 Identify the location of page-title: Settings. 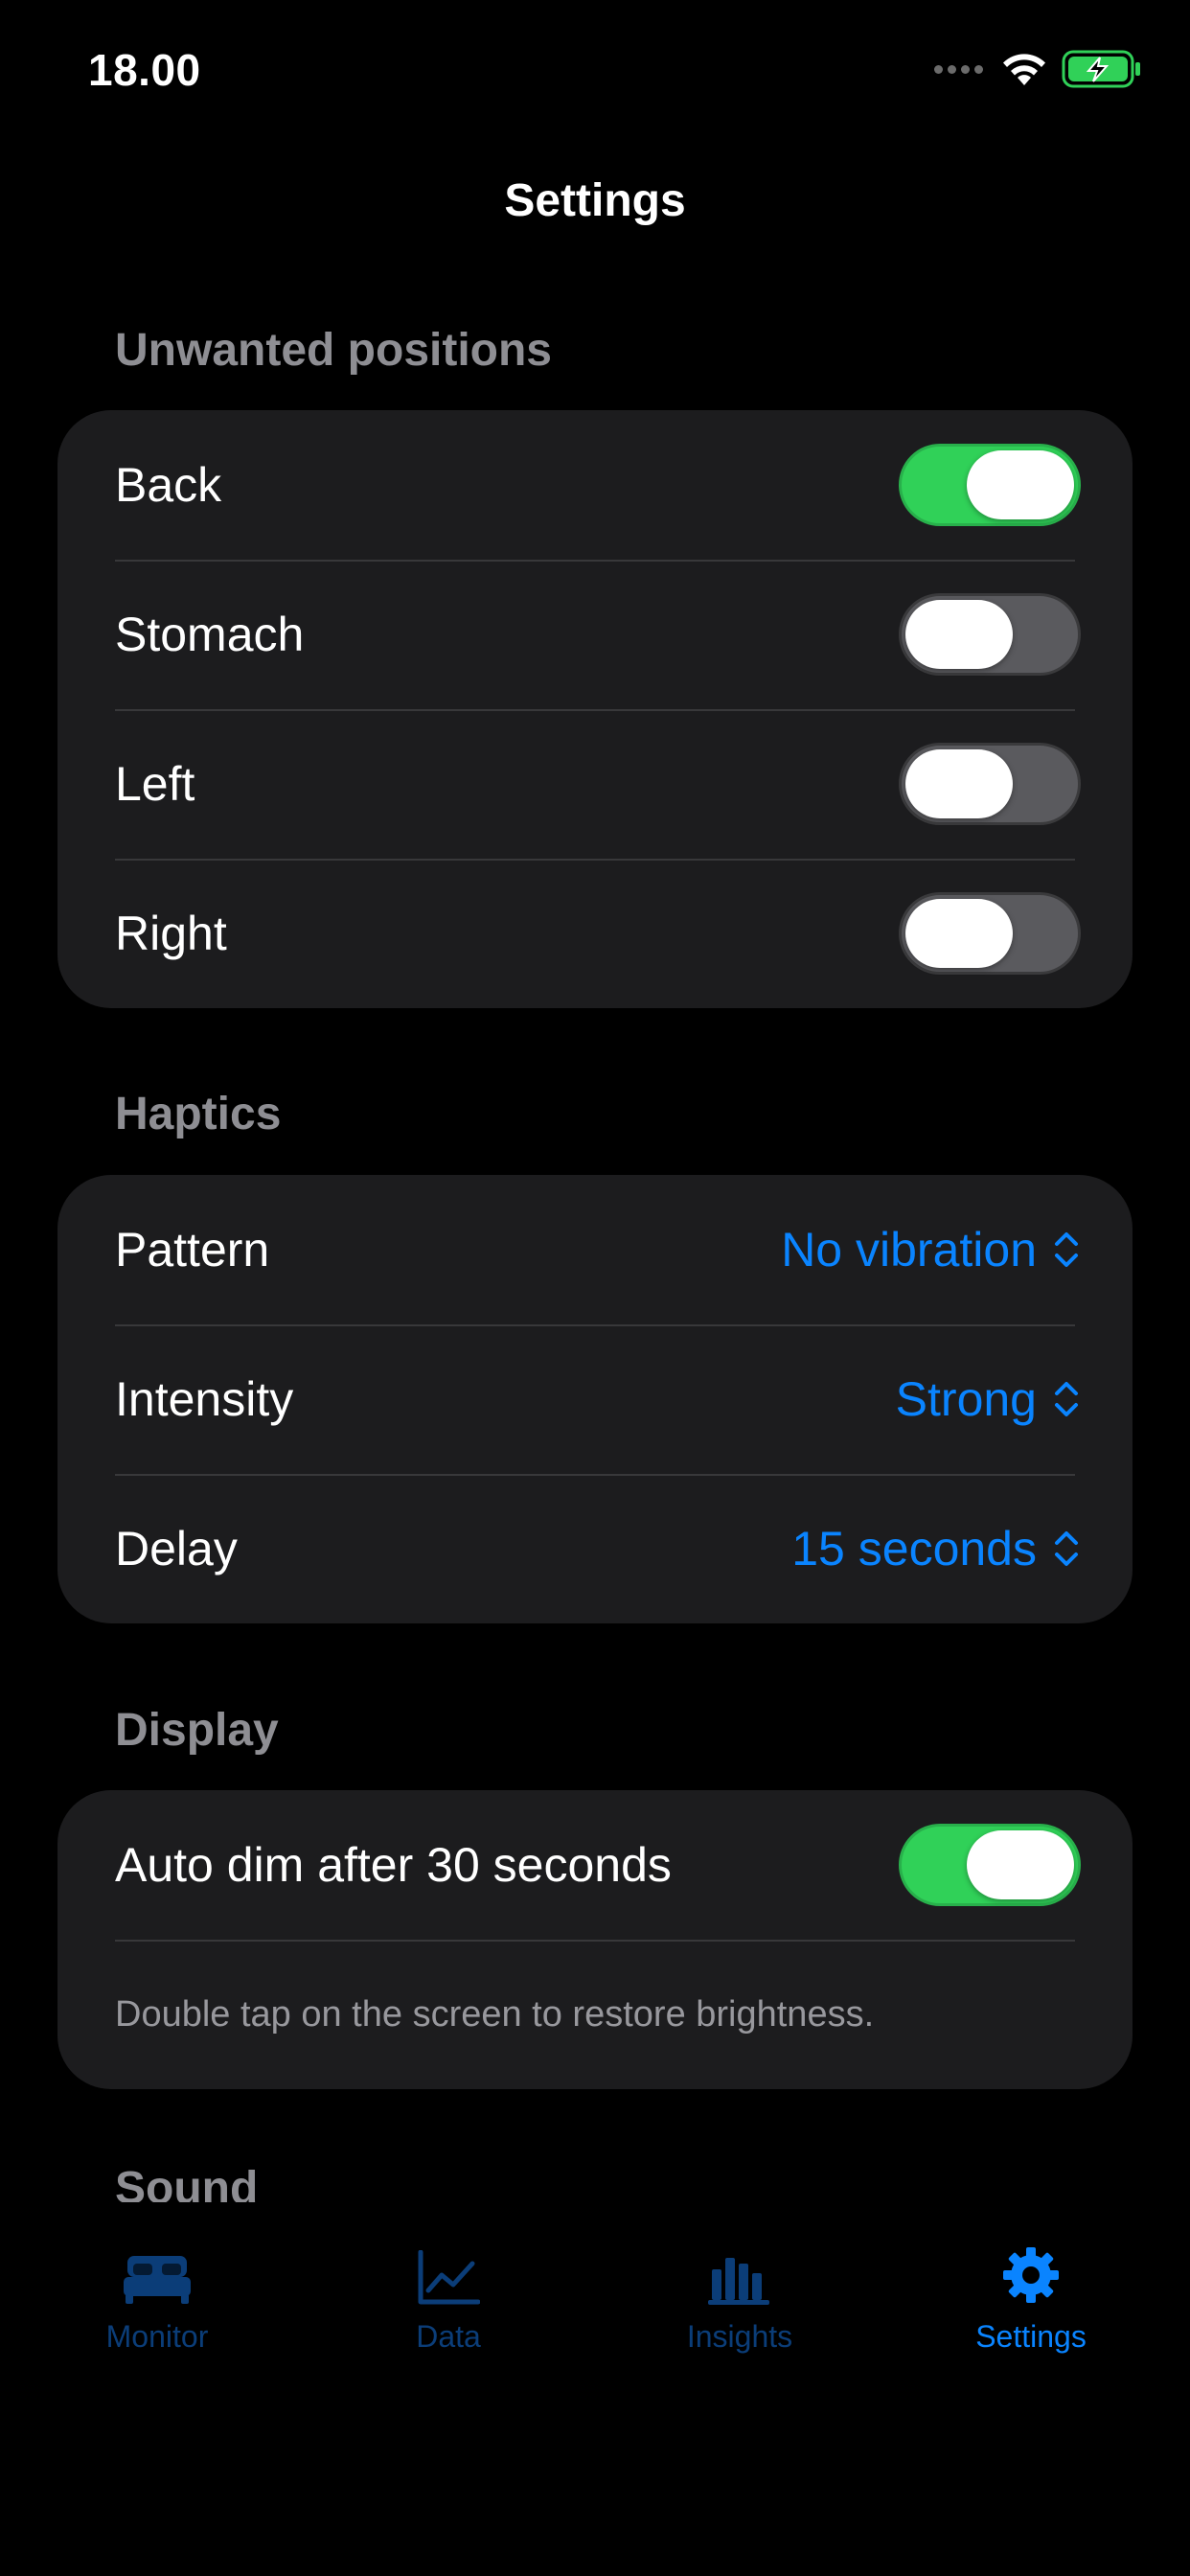
(595, 200).